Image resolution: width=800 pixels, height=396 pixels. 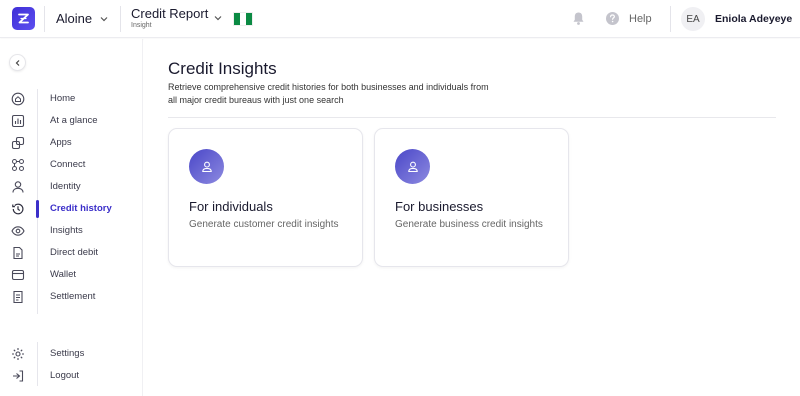 I want to click on workspace-chevron-down-icon, so click(x=104, y=19).